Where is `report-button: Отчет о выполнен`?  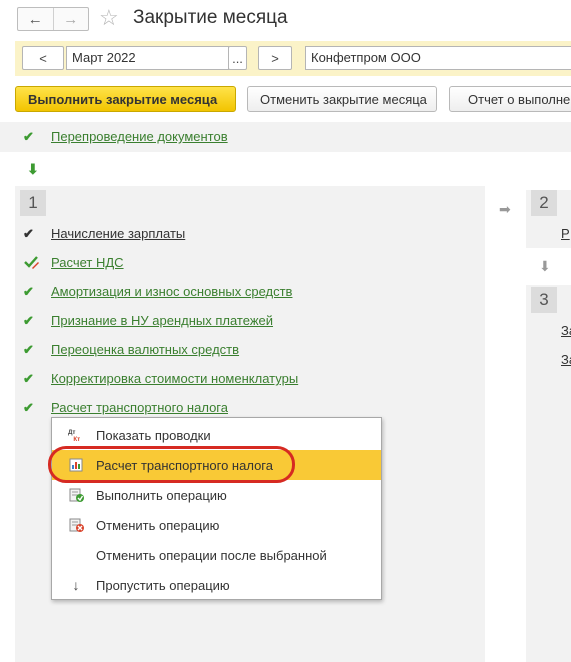
report-button: Отчет о выполнен is located at coordinates (510, 99).